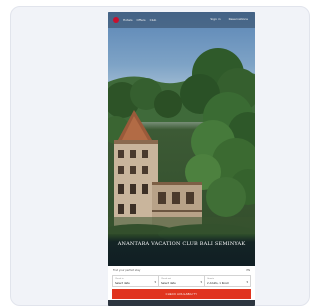 This screenshot has width=320, height=306. I want to click on brand-logo-icon, so click(116, 20).